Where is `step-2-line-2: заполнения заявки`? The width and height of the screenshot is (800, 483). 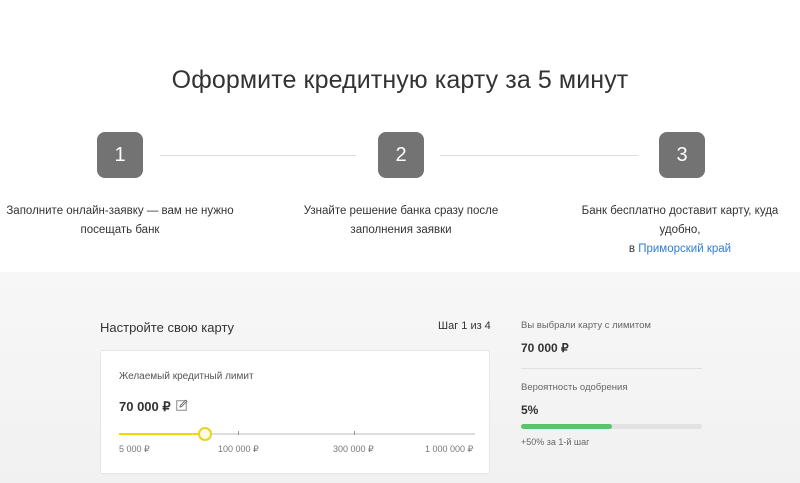 step-2-line-2: заполнения заявки is located at coordinates (401, 230).